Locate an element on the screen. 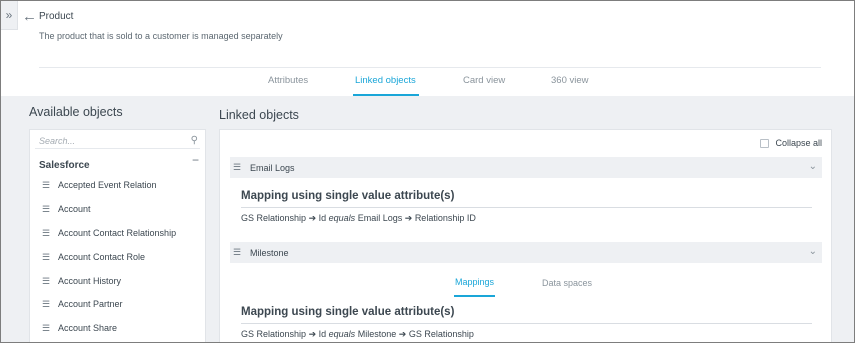  back-arrow-icon: ← is located at coordinates (29, 16).